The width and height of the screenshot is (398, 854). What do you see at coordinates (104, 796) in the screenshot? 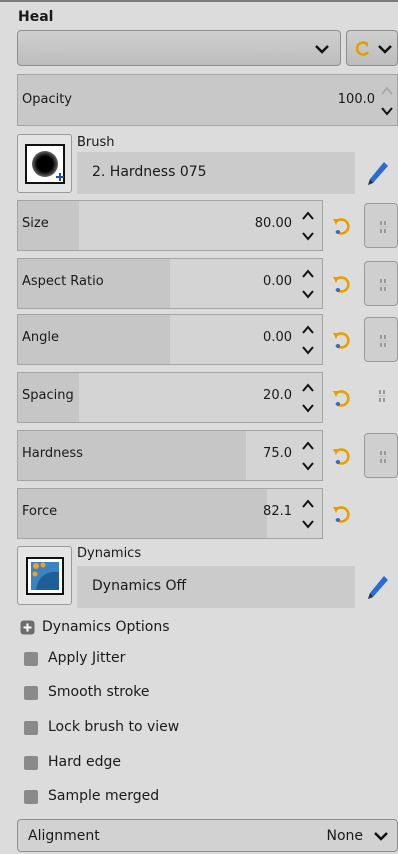
I see `checkbox-label: Sample merged` at bounding box center [104, 796].